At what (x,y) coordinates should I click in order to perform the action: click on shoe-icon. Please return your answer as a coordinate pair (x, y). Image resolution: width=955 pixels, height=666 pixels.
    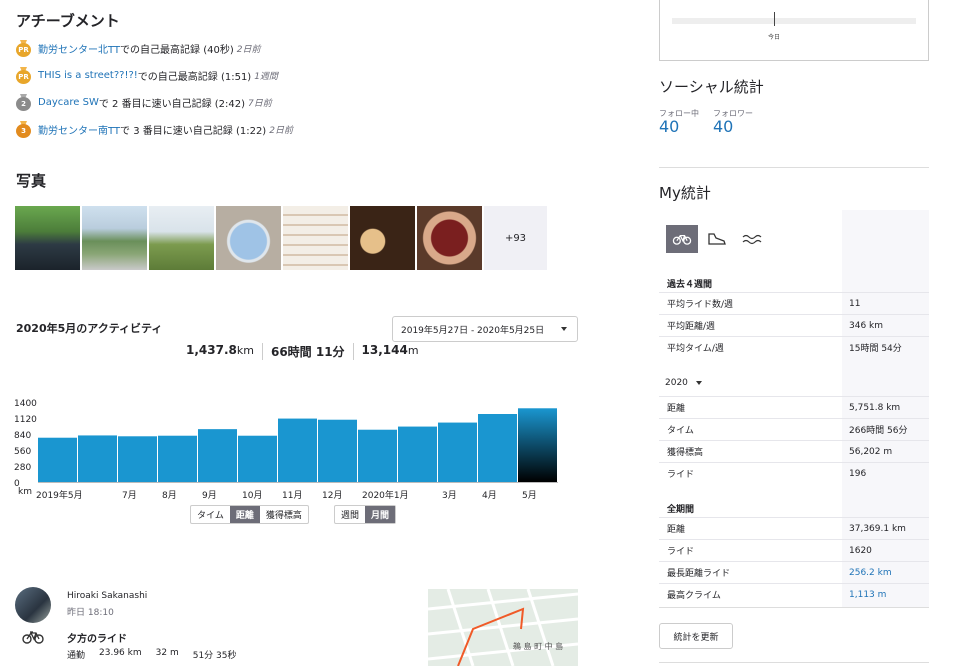
    Looking at the image, I should click on (717, 239).